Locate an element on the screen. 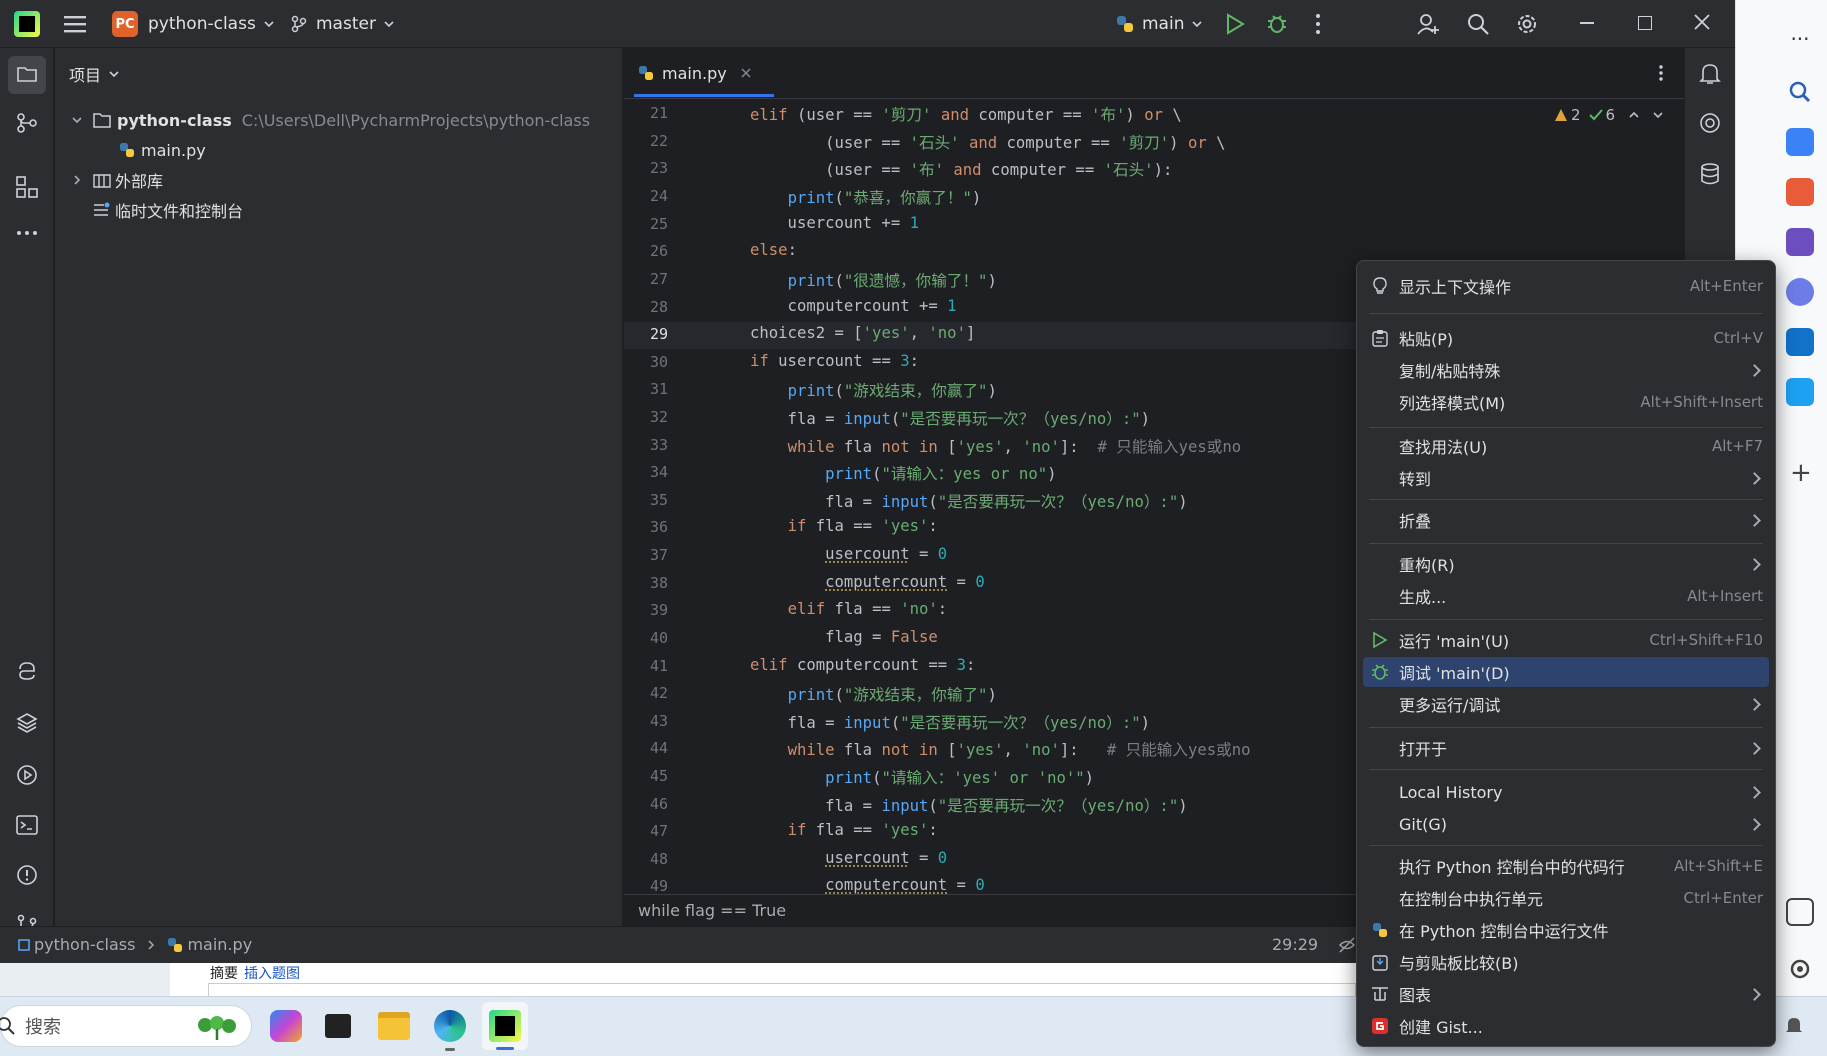 The image size is (1827, 1056). menu-item-run-main: 运行 'main'(U) Ctrl+Shift+F10 is located at coordinates (1566, 640).